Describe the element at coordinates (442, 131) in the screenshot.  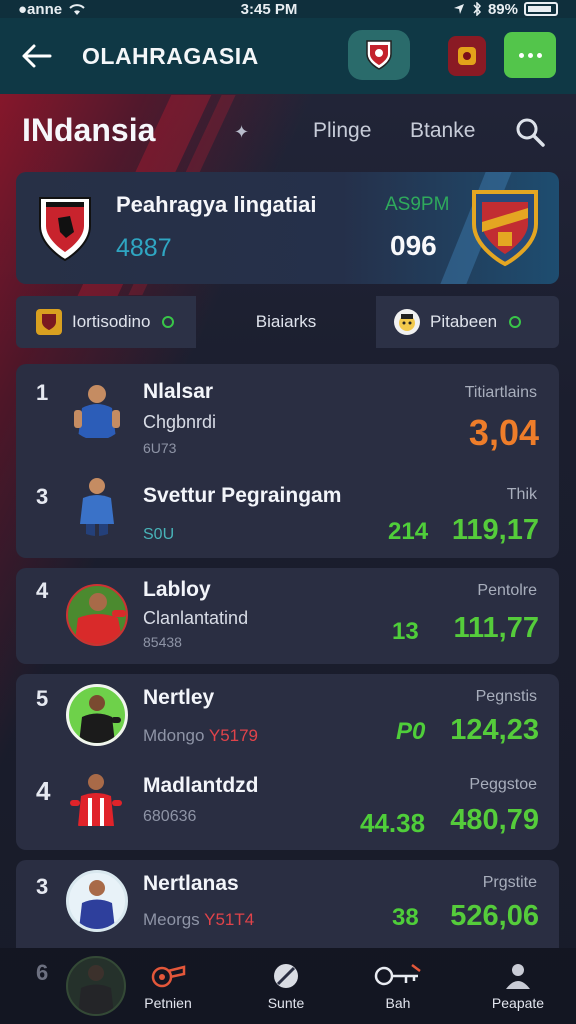
I see `tab-btanke: Btanke` at that location.